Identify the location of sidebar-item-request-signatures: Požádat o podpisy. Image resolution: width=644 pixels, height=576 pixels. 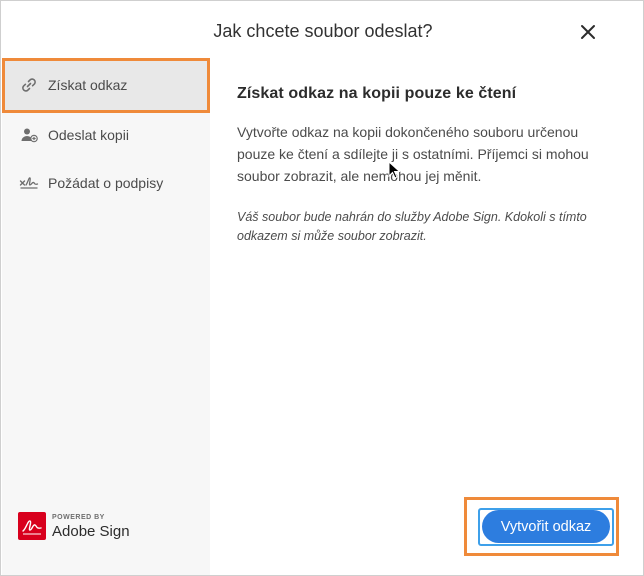
(106, 183).